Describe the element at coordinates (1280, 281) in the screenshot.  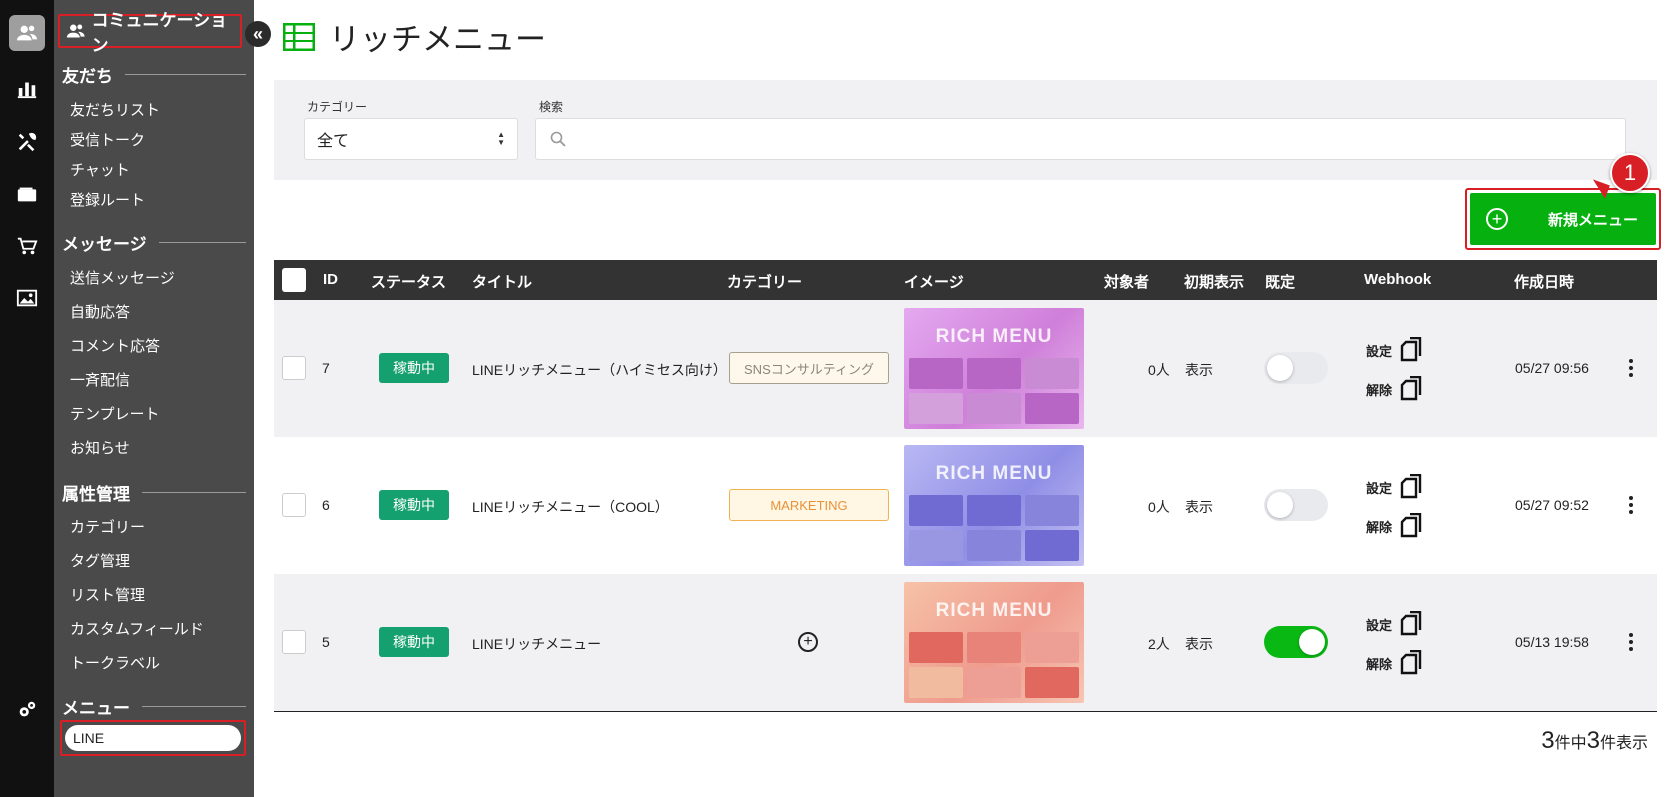
I see `column-header-default: 既定` at that location.